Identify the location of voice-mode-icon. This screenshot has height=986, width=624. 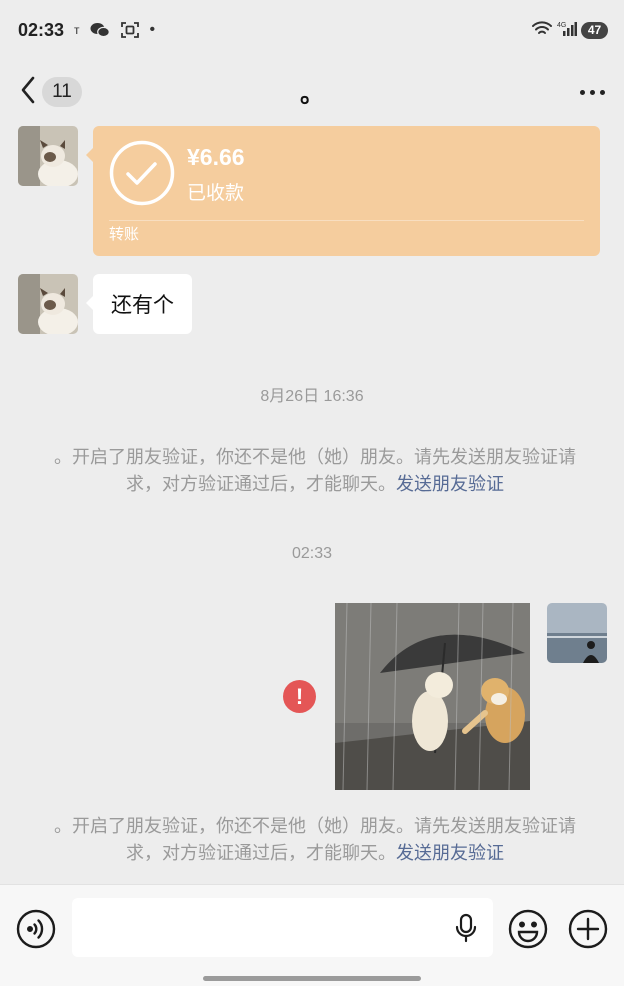
(36, 929).